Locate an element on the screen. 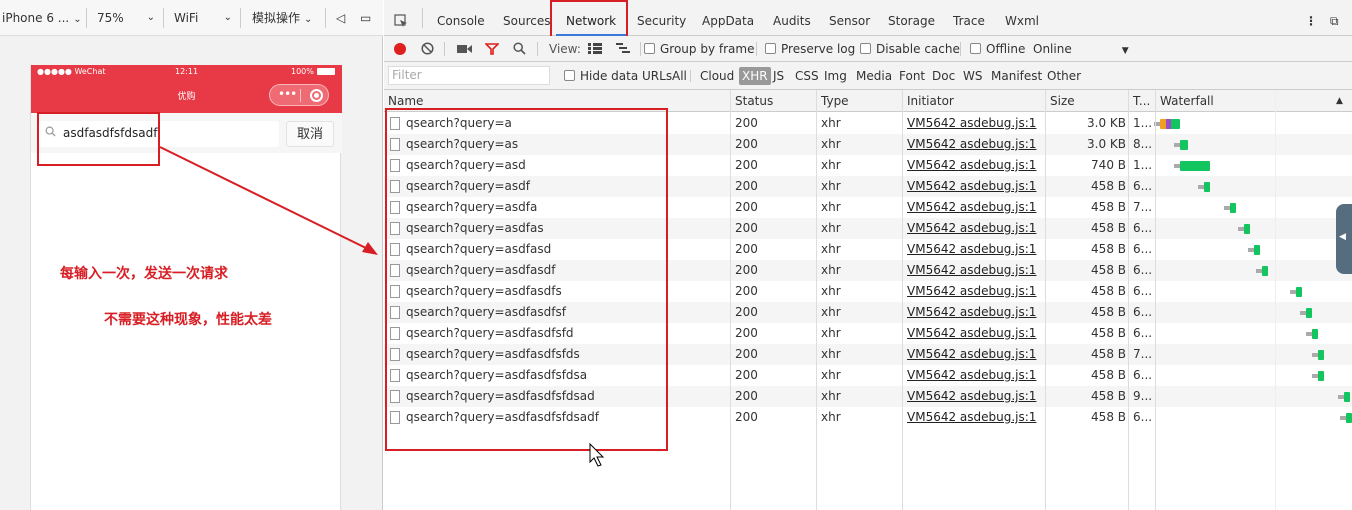 This screenshot has width=1352, height=510. tab-wxml: Wxml is located at coordinates (1022, 18).